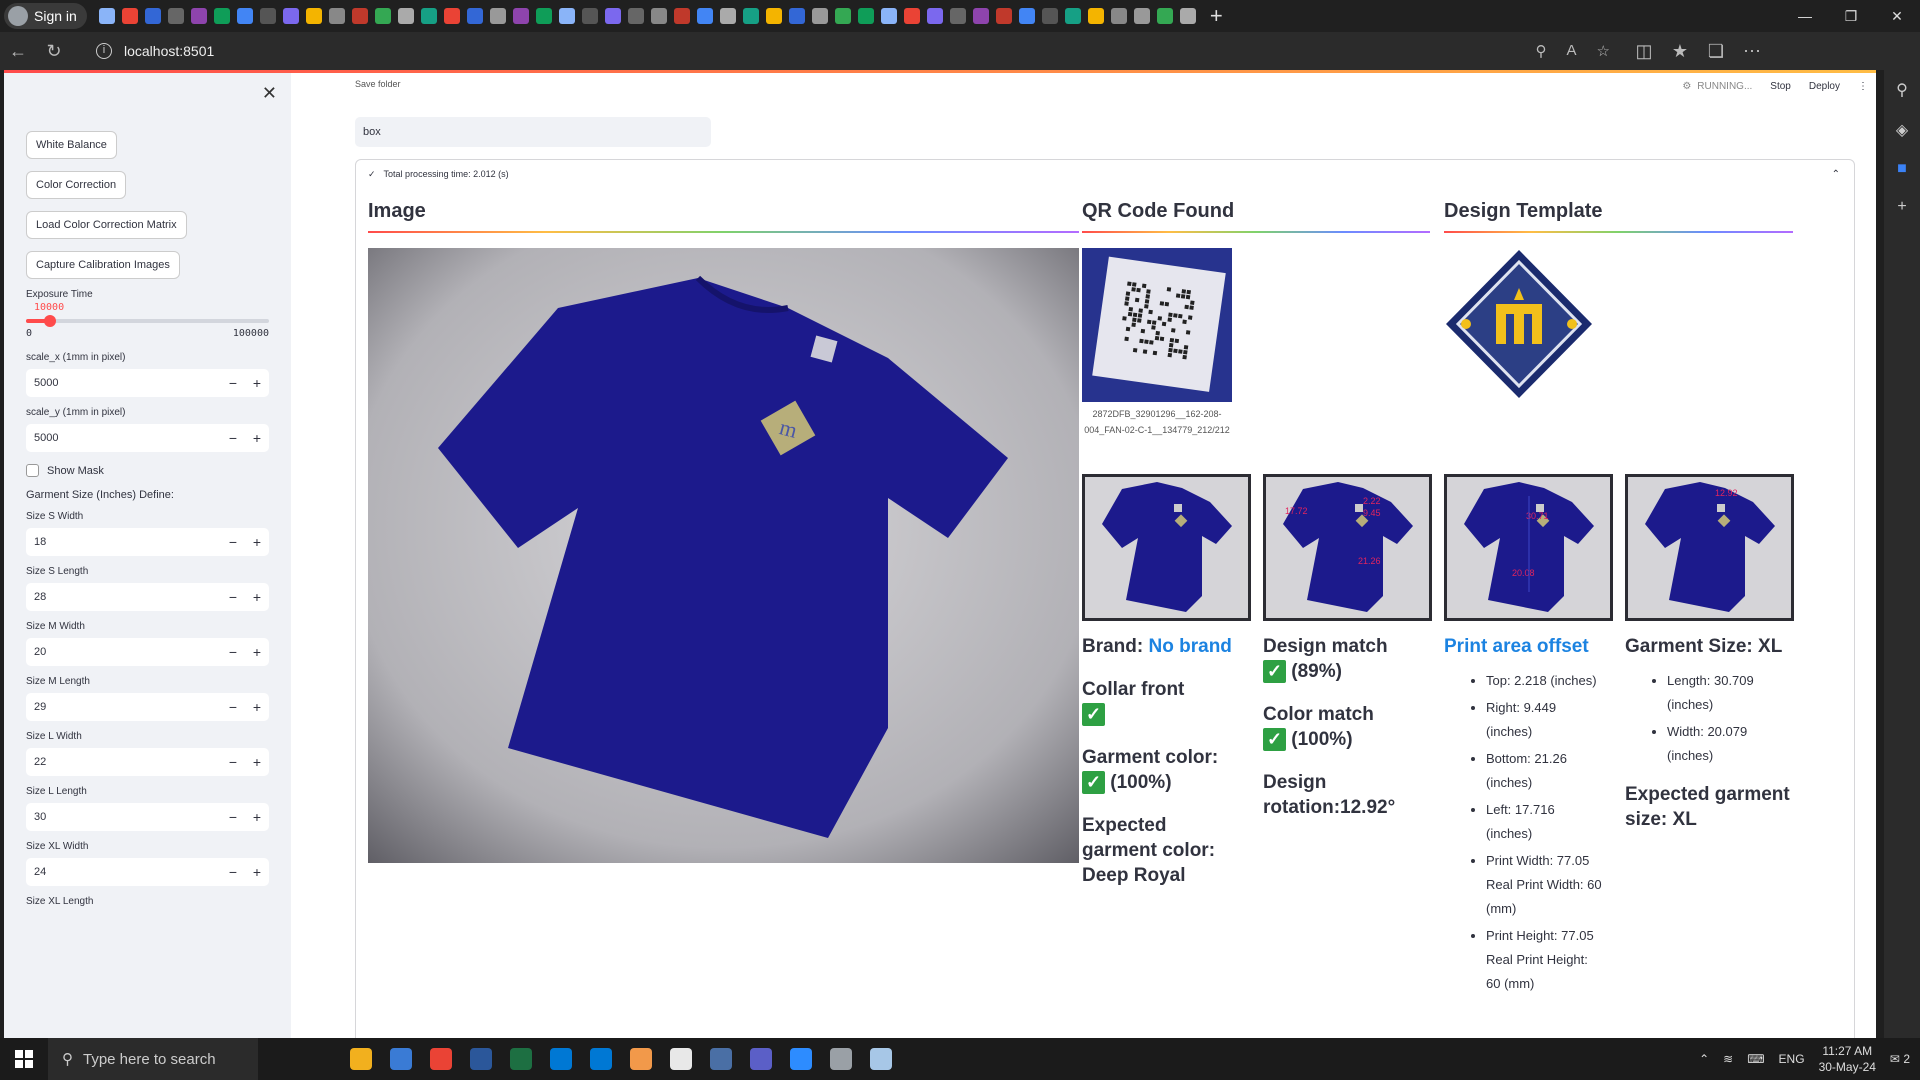 This screenshot has width=1920, height=1080. What do you see at coordinates (1541, 51) in the screenshot?
I see `zoom-icon: ⚲` at bounding box center [1541, 51].